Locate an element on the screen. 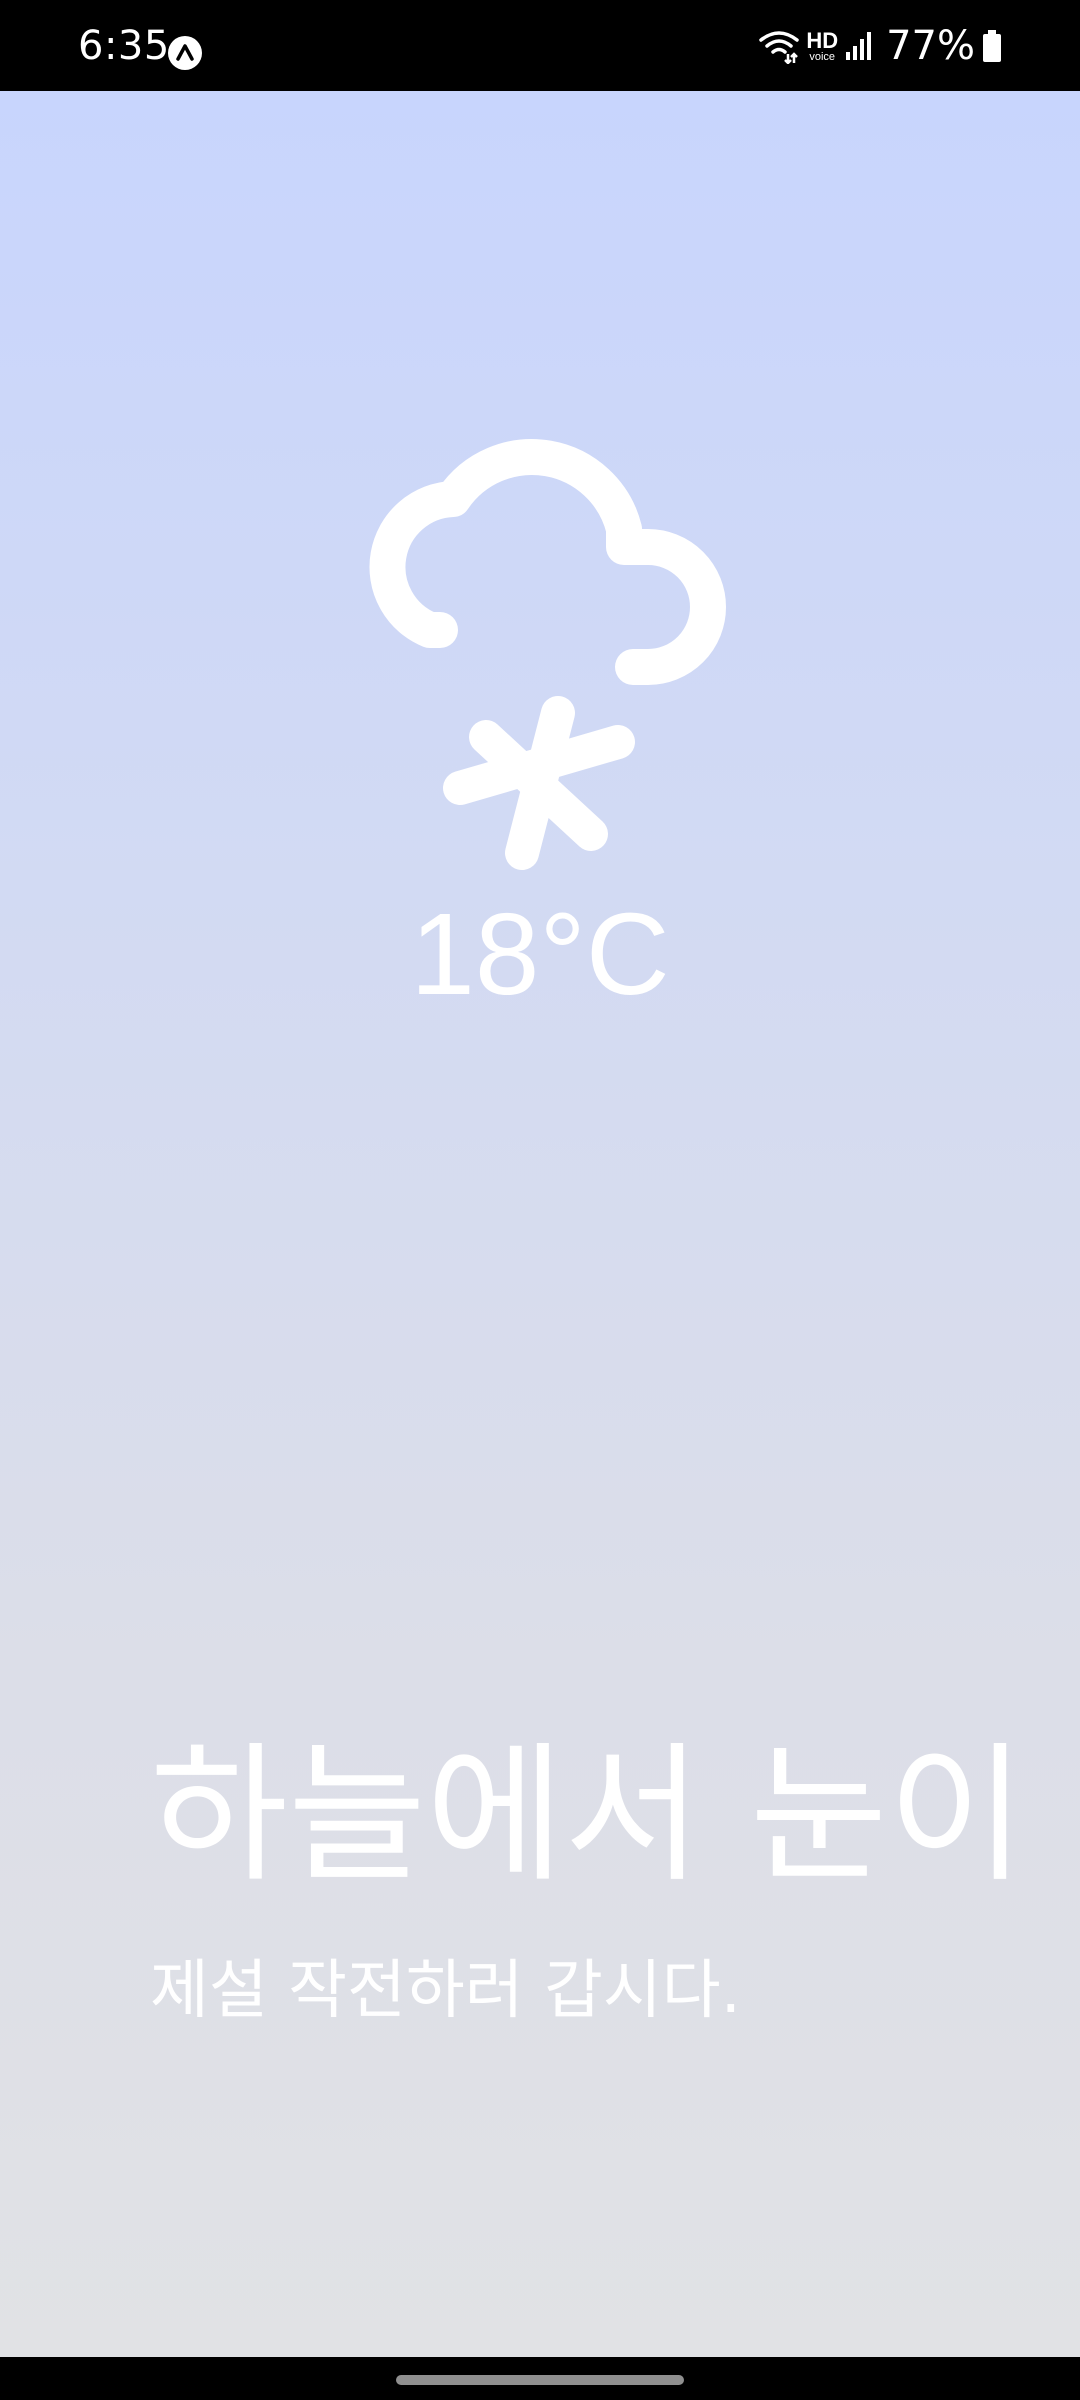 This screenshot has width=1080, height=2400. home-indicator is located at coordinates (540, 2380).